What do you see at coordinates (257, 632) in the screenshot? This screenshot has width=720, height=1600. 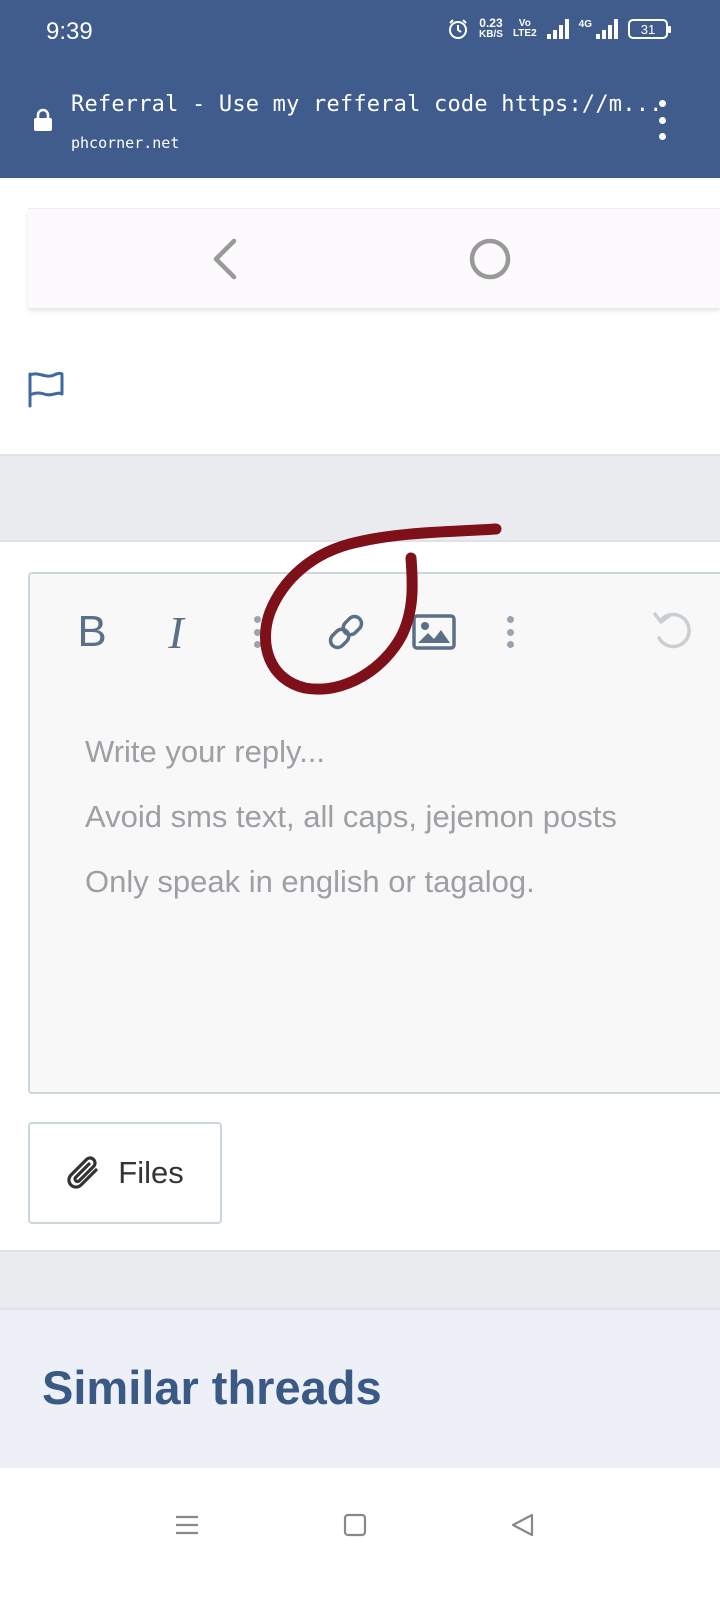 I see `more-vert-icon` at bounding box center [257, 632].